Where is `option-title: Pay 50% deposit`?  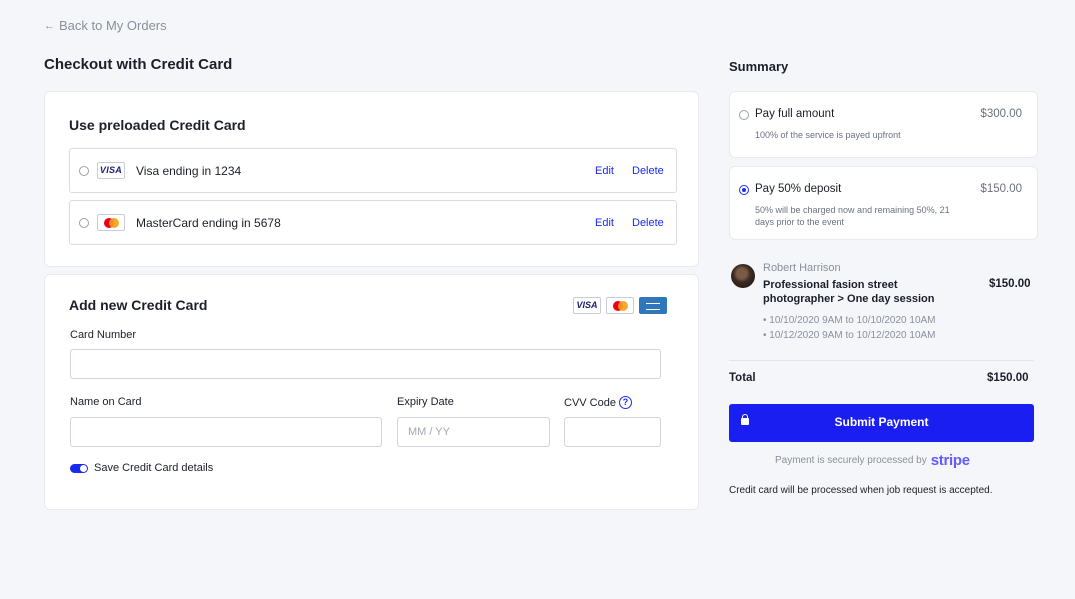
option-title: Pay 50% deposit is located at coordinates (798, 189).